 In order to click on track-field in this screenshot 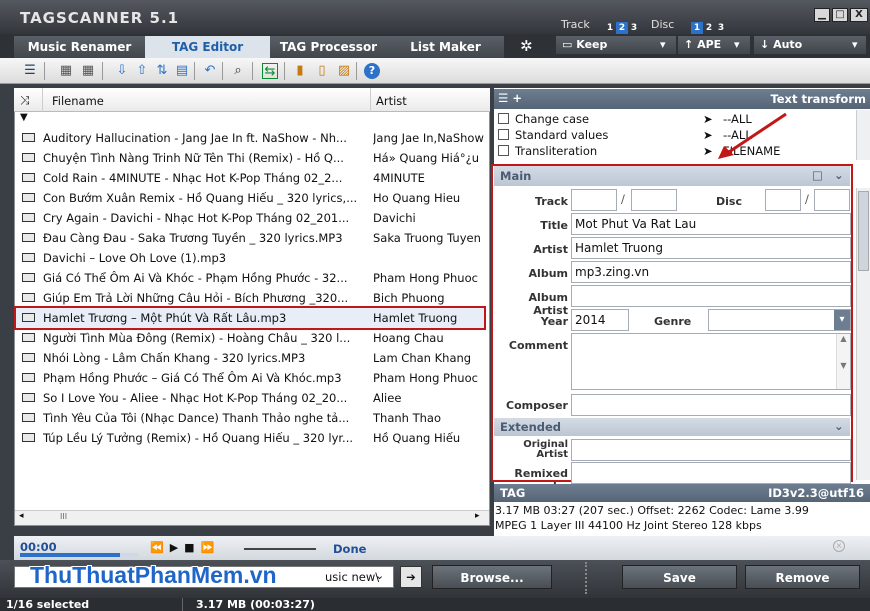, I will do `click(594, 200)`.